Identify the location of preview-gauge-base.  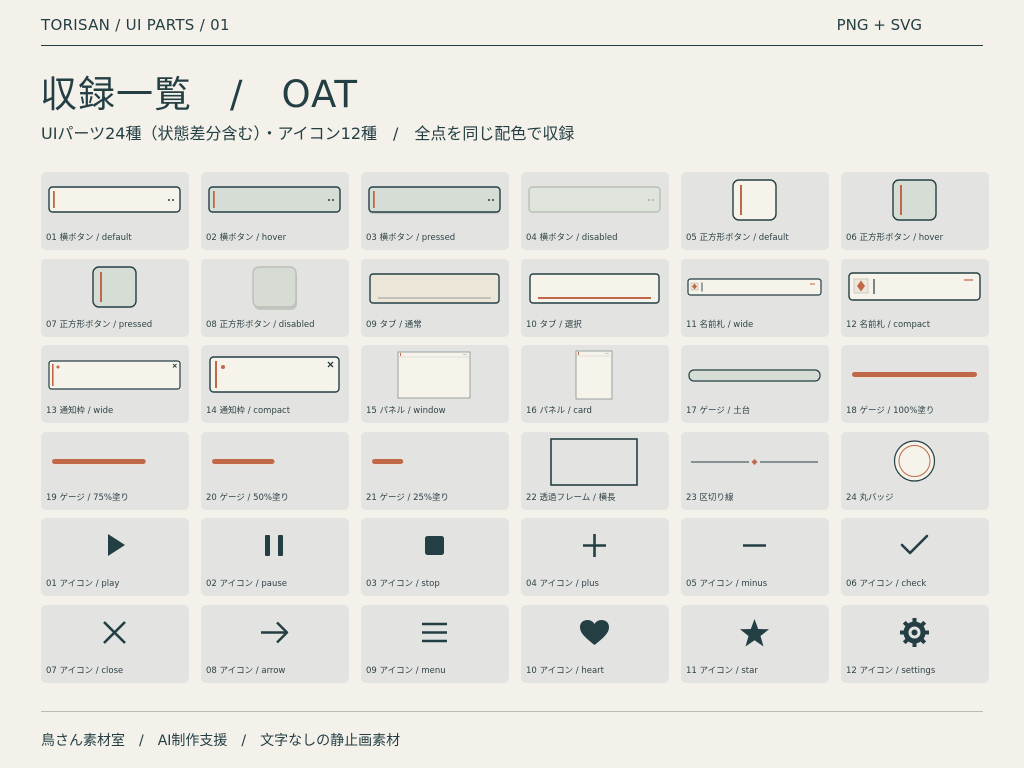
(754, 375).